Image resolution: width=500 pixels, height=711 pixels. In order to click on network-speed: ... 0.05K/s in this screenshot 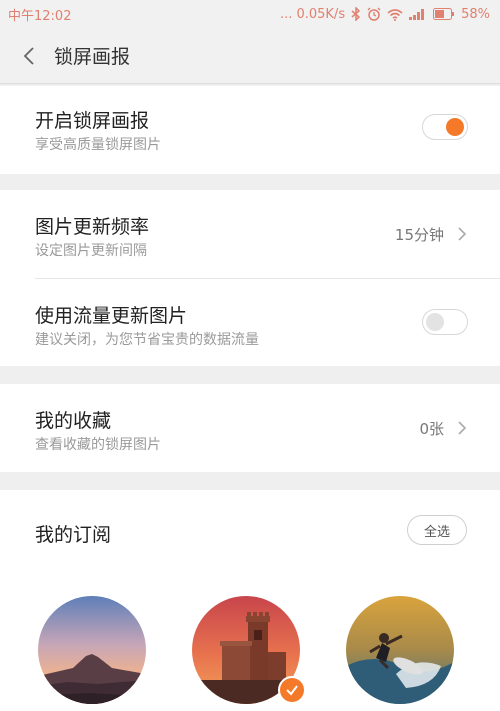, I will do `click(312, 14)`.